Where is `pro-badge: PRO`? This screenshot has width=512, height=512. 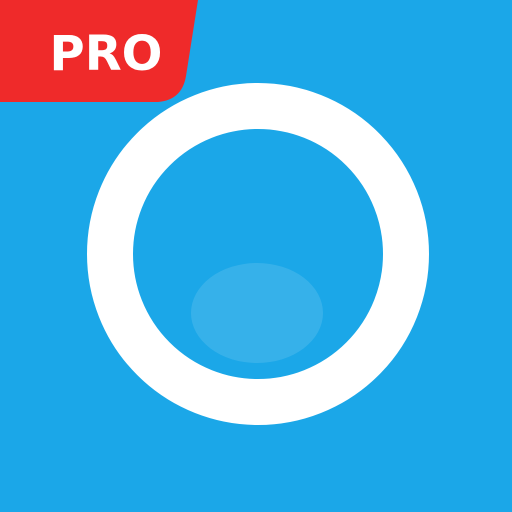 pro-badge: PRO is located at coordinates (99, 51).